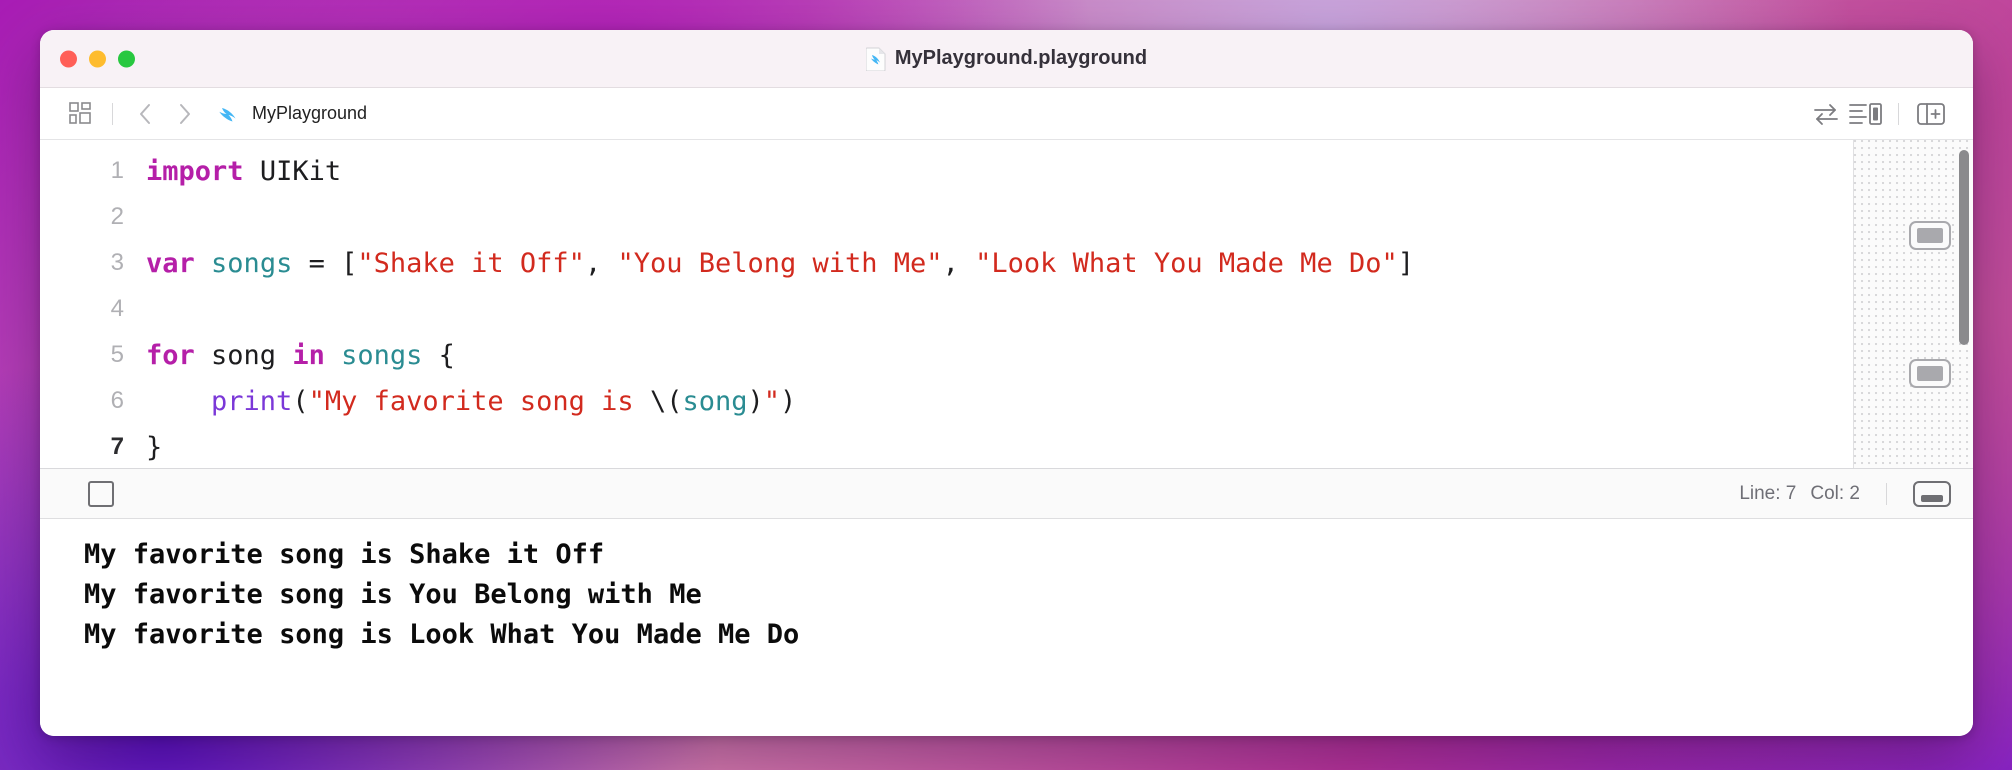  Describe the element at coordinates (438, 355) in the screenshot. I see `code-token: {` at that location.